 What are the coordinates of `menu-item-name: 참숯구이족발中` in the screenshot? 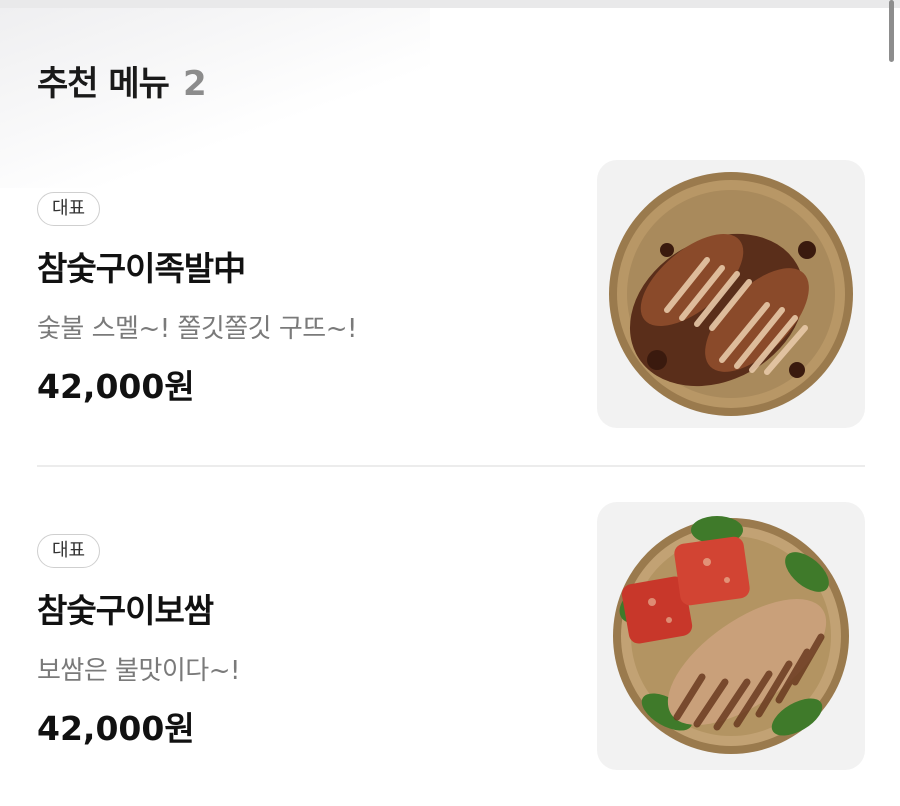 It's located at (141, 268).